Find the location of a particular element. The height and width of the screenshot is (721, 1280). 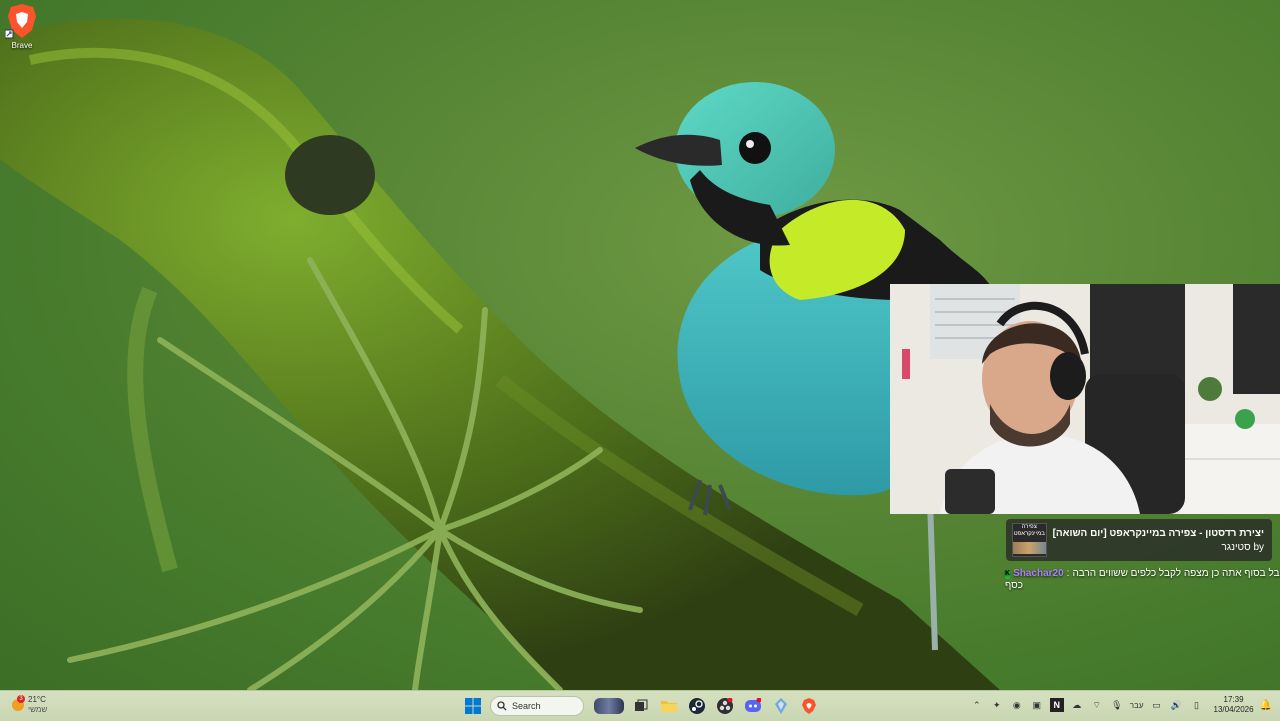

battery-icon: ▯ is located at coordinates (1197, 705).